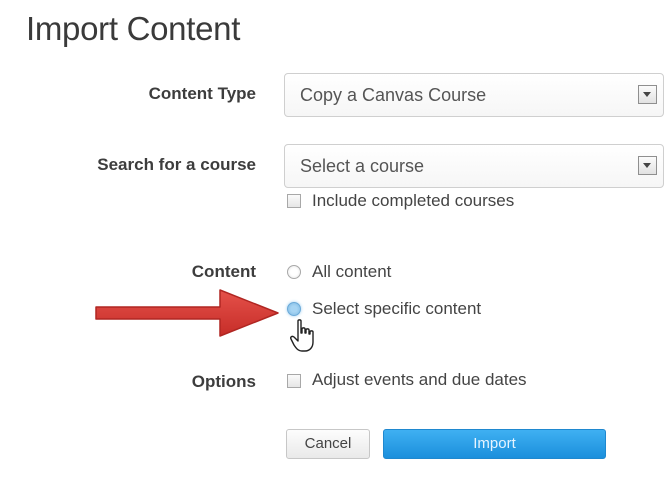 The height and width of the screenshot is (484, 671). I want to click on cancel-button: Cancel, so click(328, 444).